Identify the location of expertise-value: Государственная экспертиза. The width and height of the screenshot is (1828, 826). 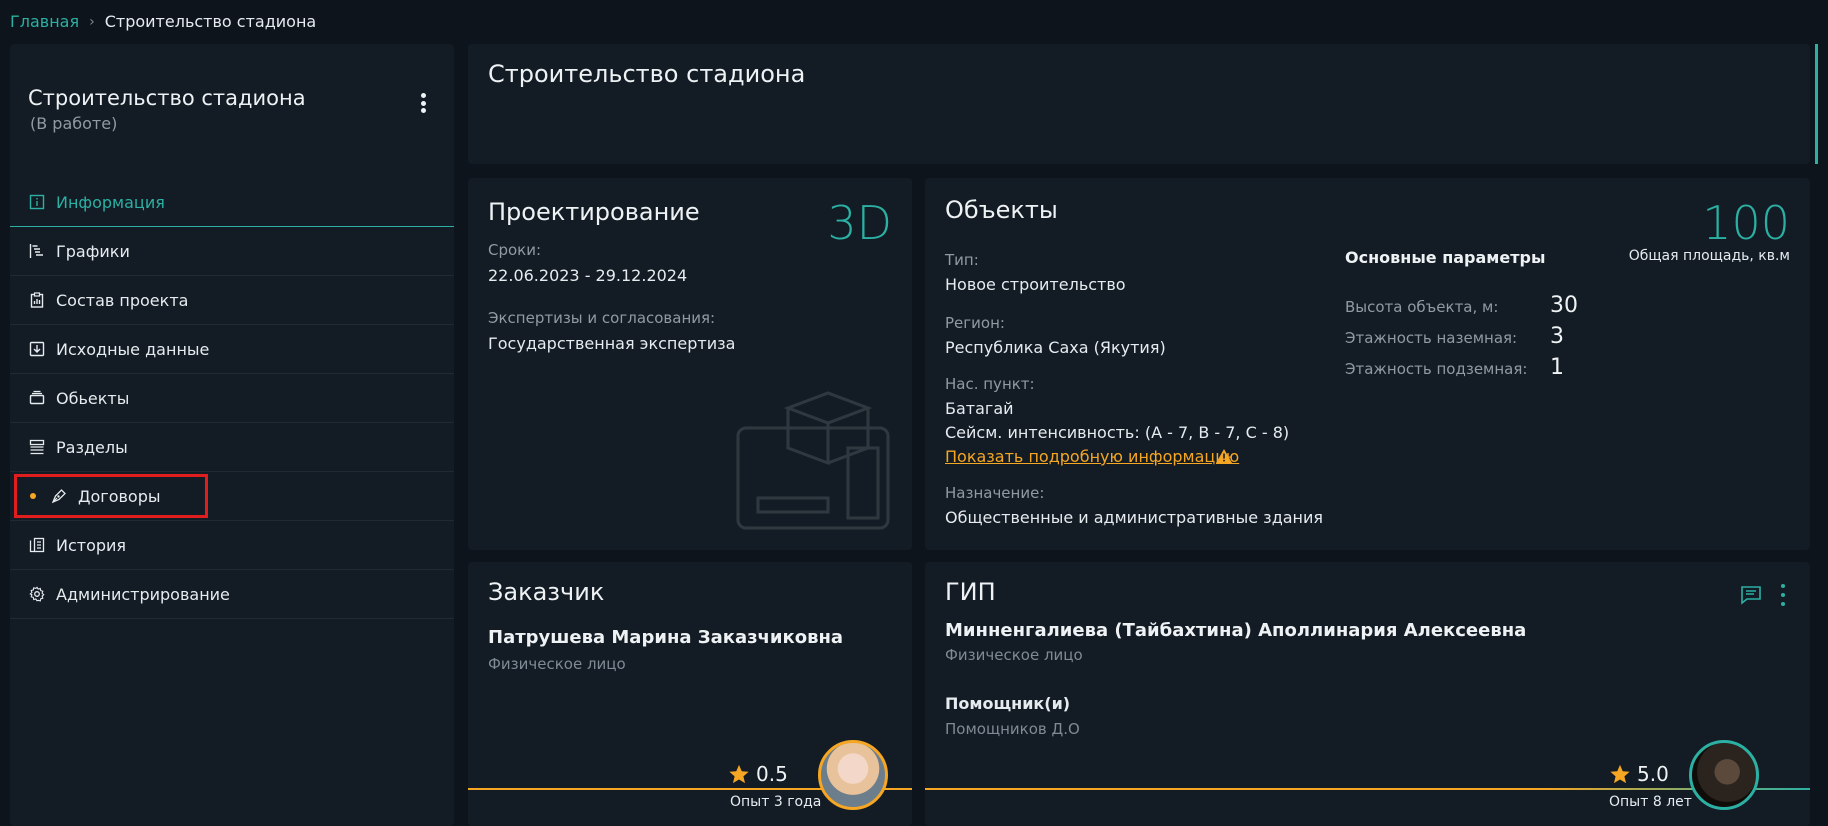
(612, 343).